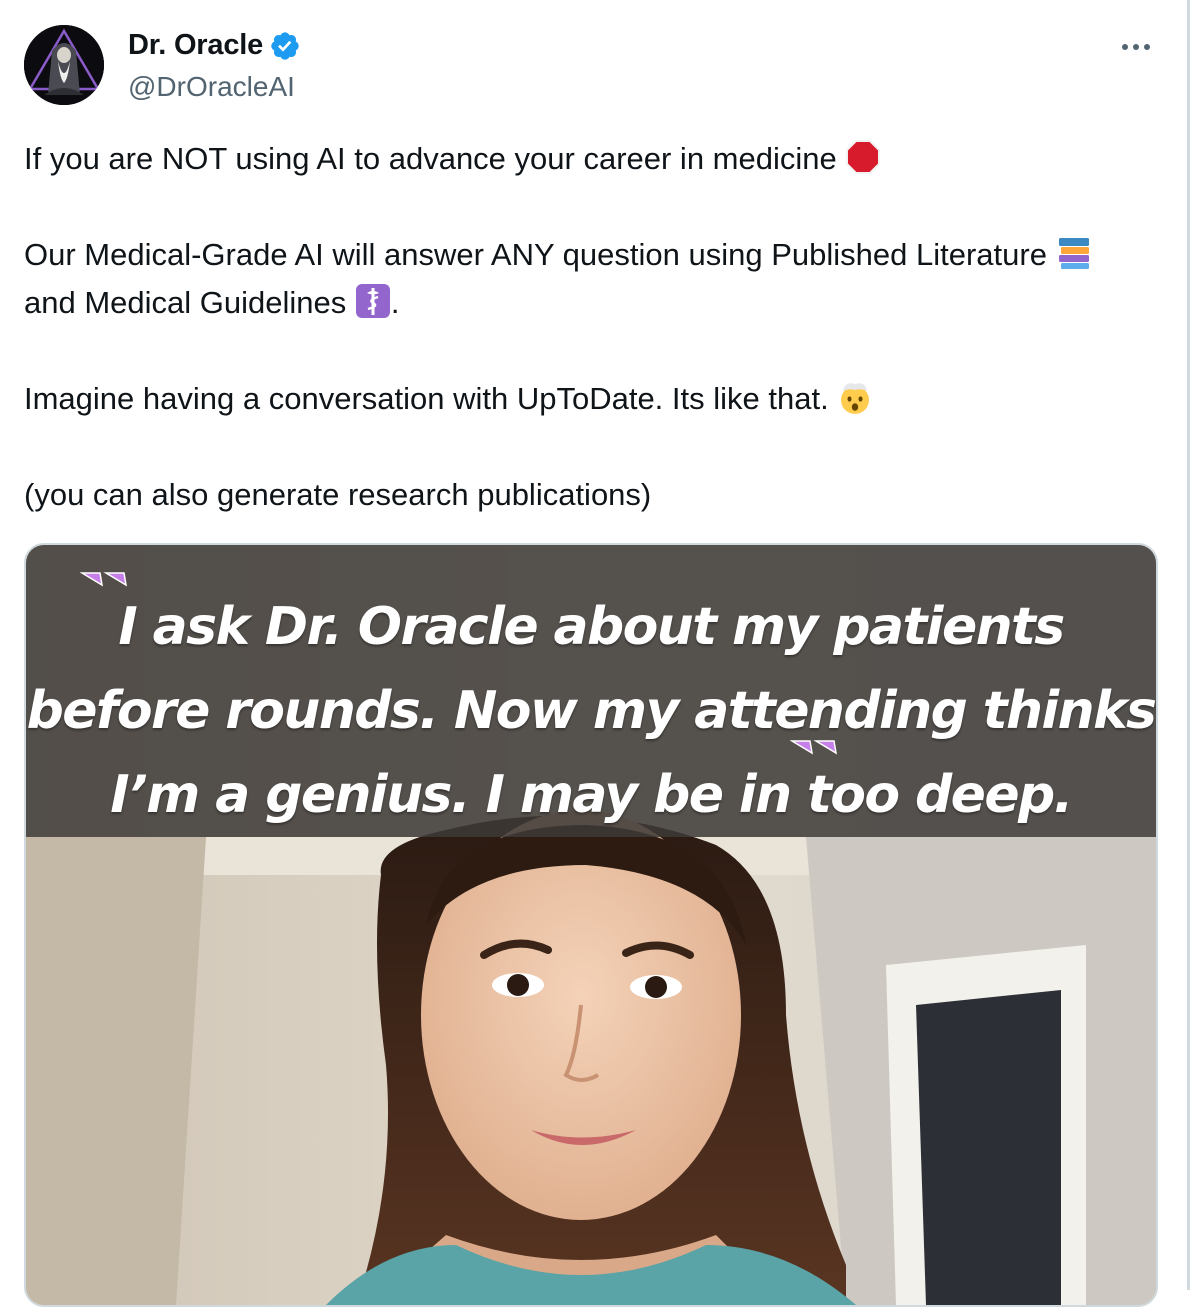  Describe the element at coordinates (1074, 253) in the screenshot. I see `books-icon` at that location.